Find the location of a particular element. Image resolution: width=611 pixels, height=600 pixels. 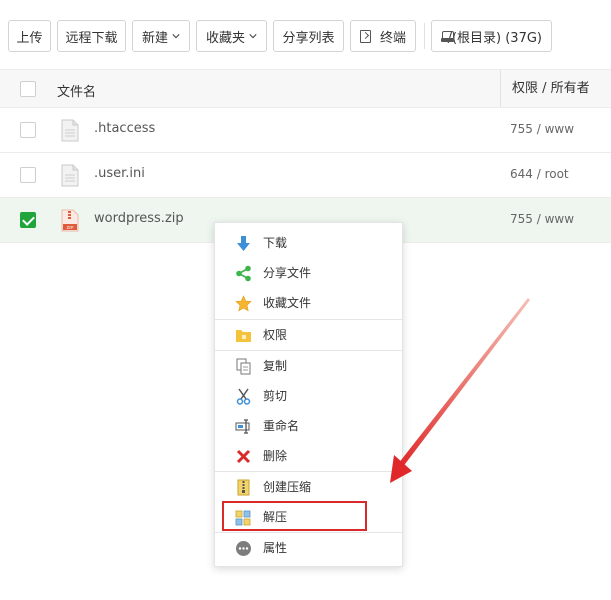

share-icon is located at coordinates (243, 273).